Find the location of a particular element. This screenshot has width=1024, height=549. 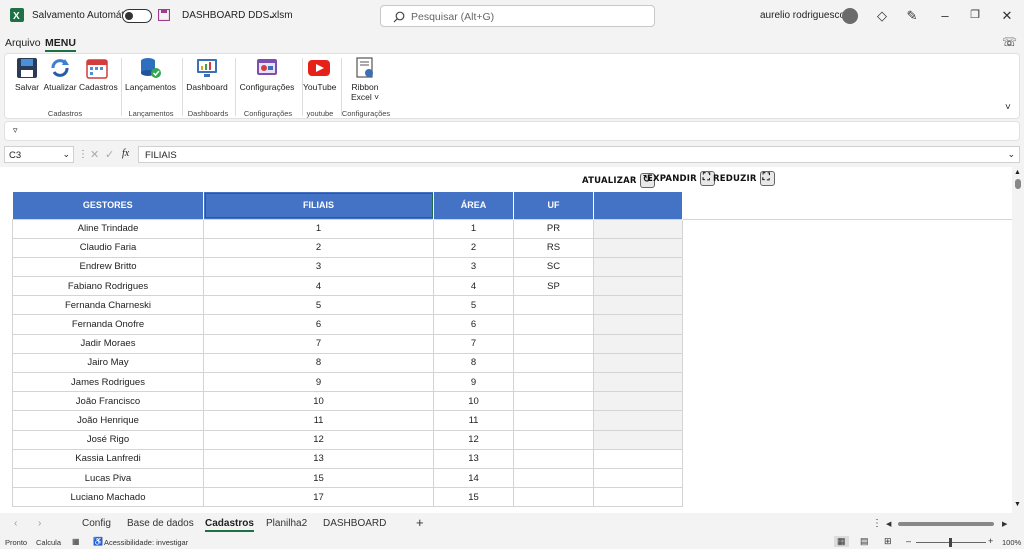

cell-uf: SP is located at coordinates (553, 286).